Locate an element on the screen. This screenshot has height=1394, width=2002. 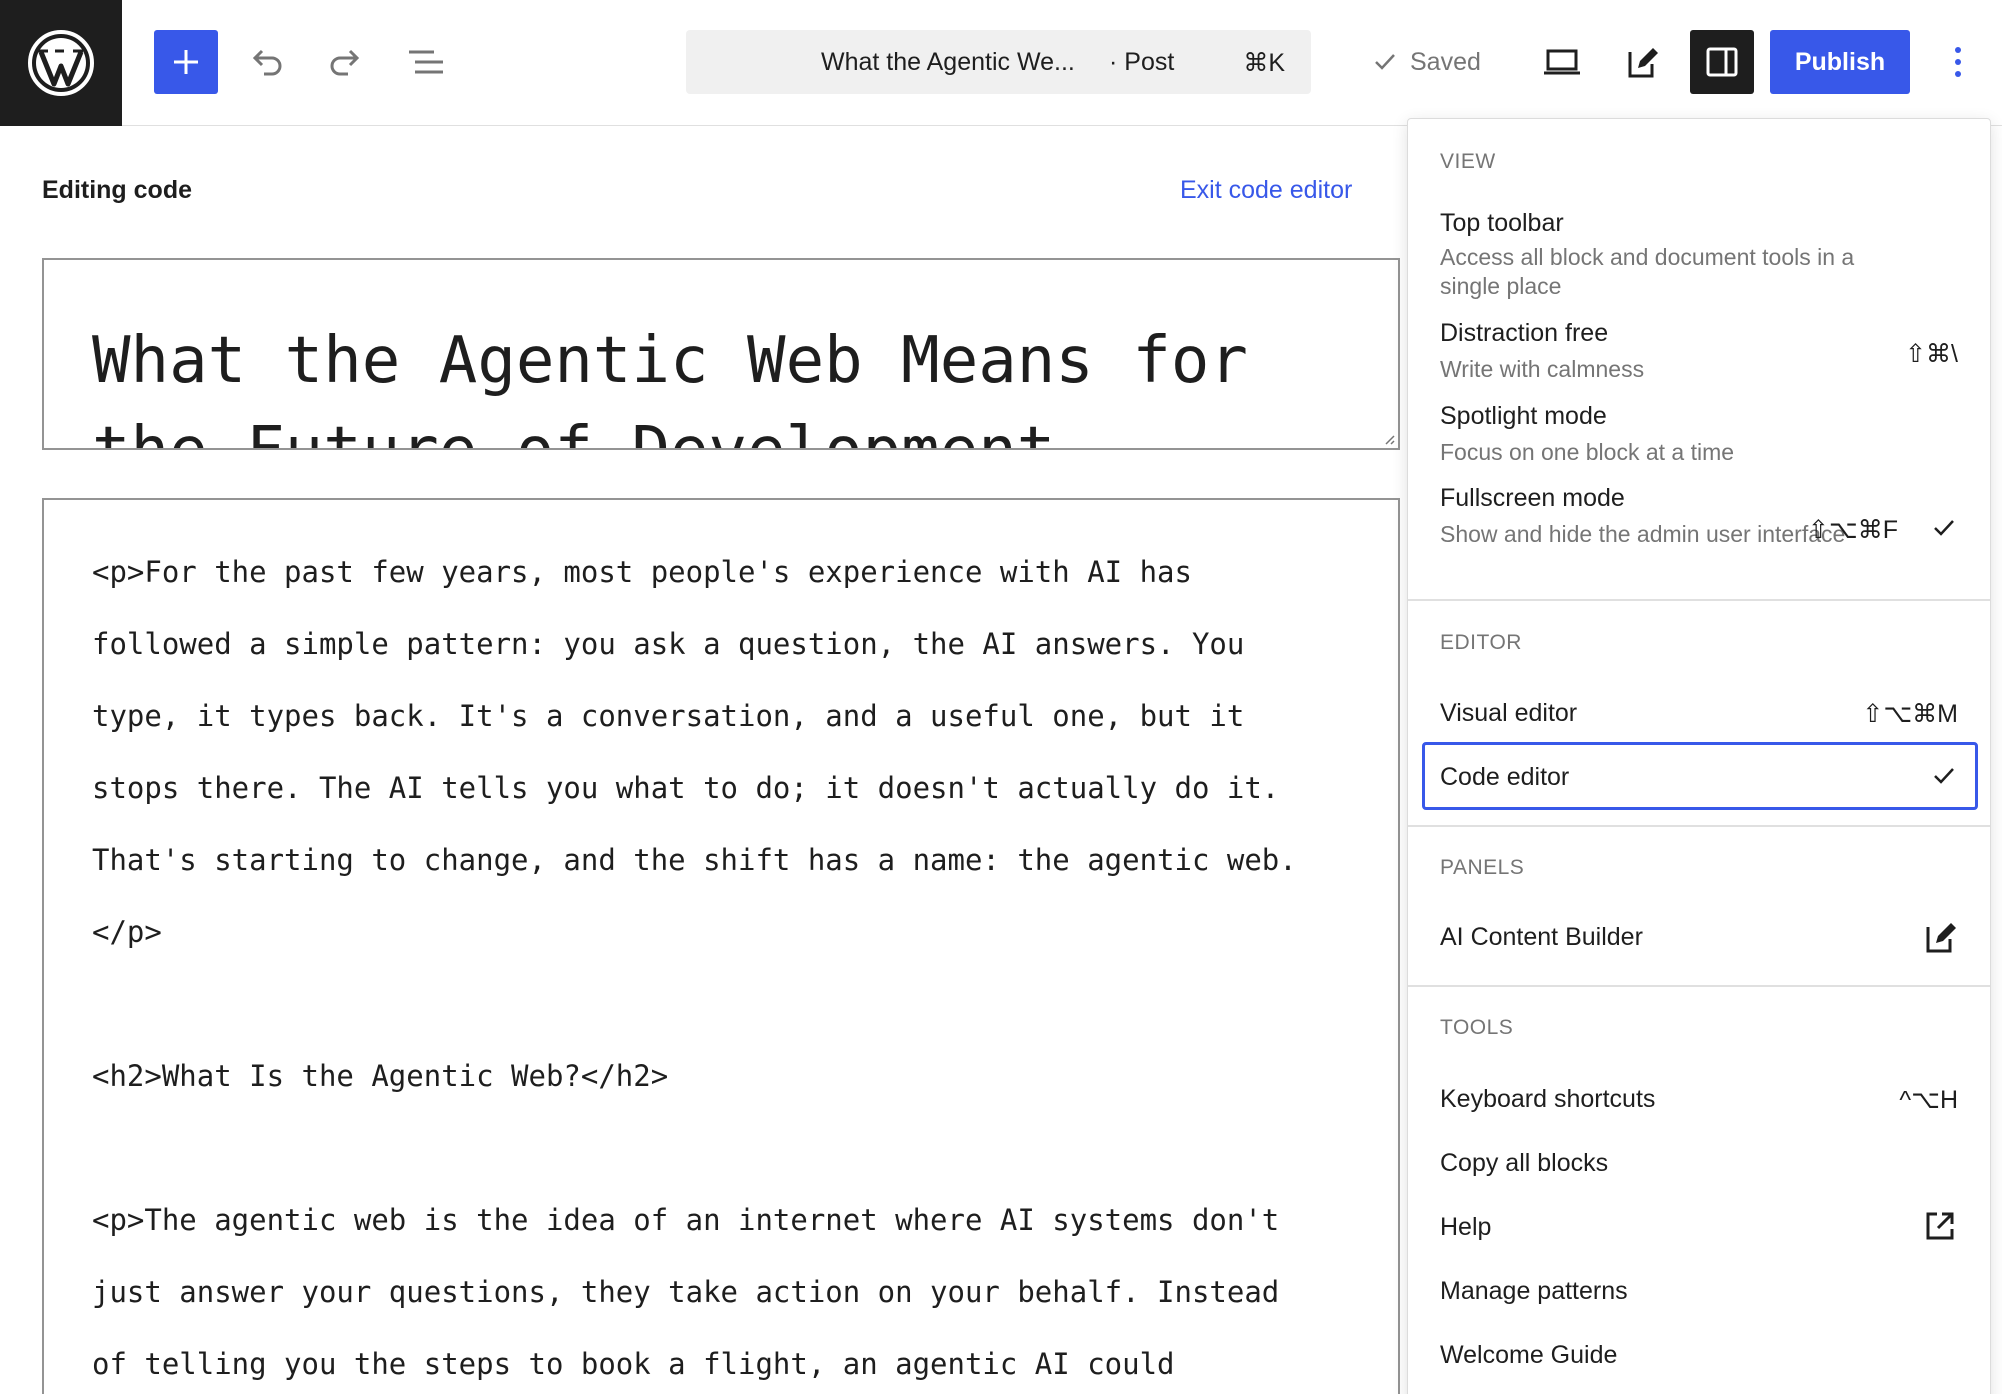
fullscreen-mode-label: Fullscreen mode is located at coordinates (1532, 498).